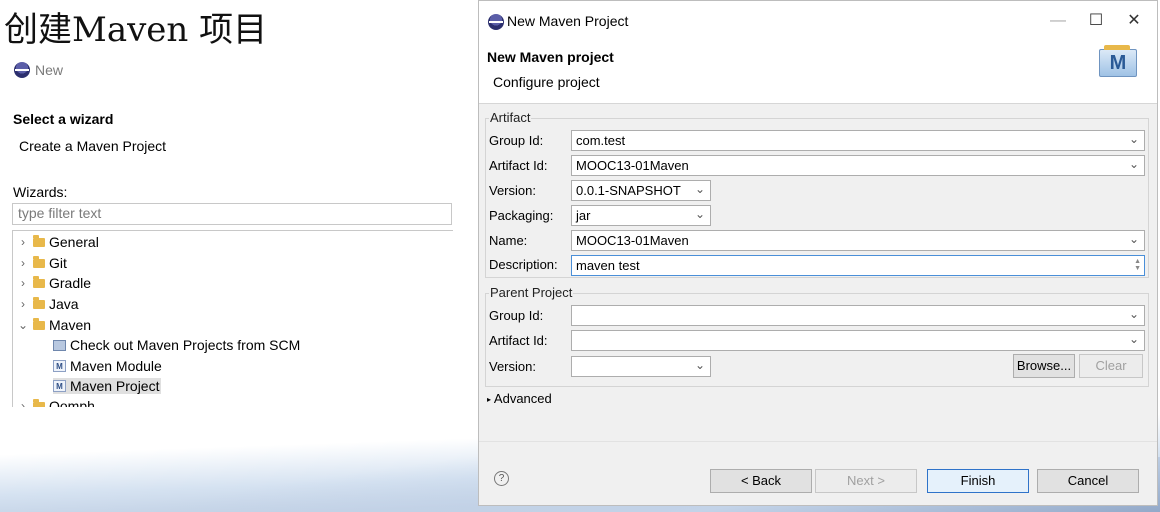 This screenshot has height=512, width=1160. I want to click on group-id-value: com.test, so click(601, 140).